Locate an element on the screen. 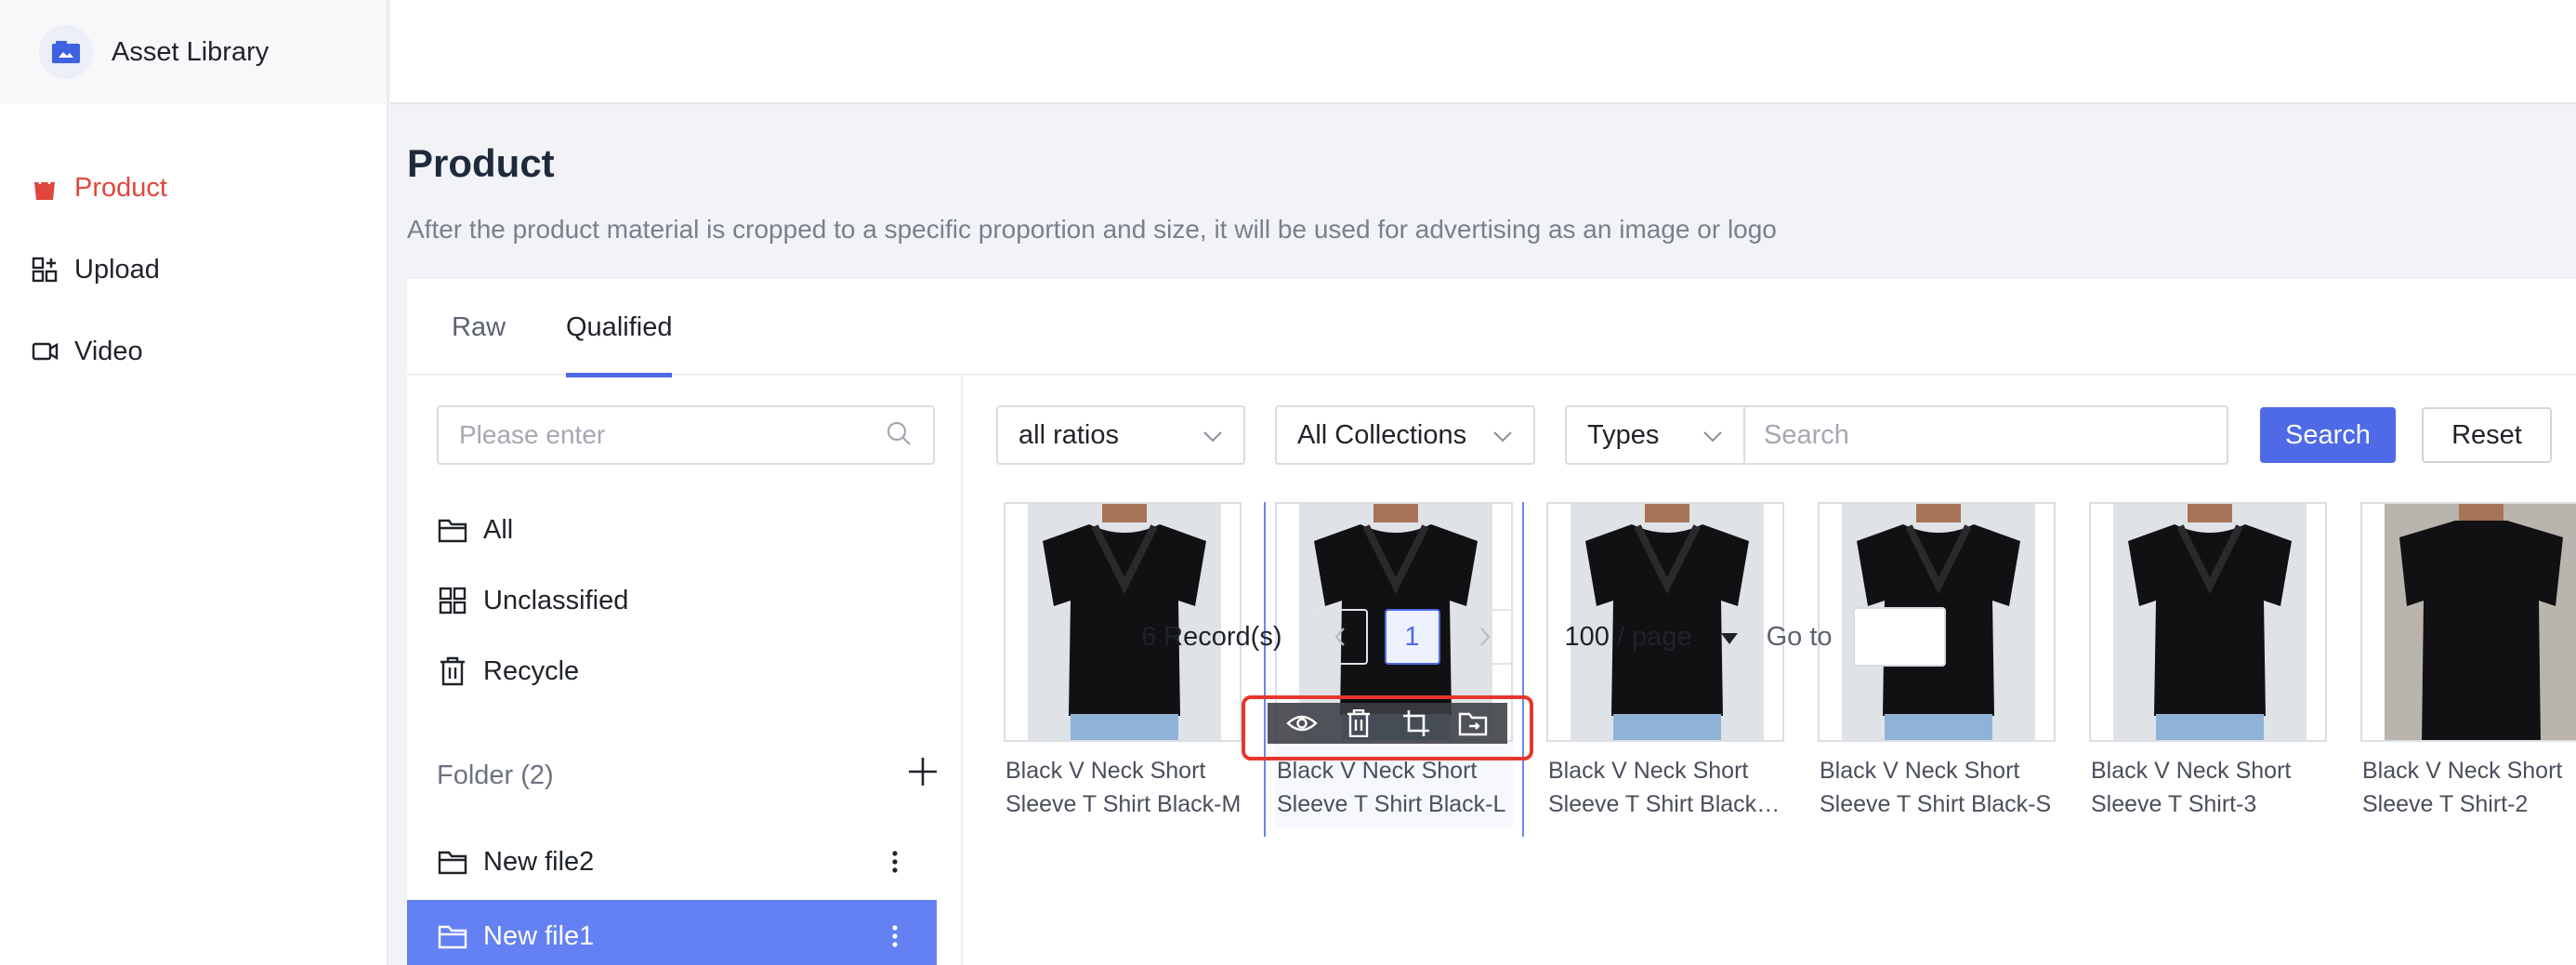 The width and height of the screenshot is (2576, 965). page-size-select: 100 / page is located at coordinates (1652, 637).